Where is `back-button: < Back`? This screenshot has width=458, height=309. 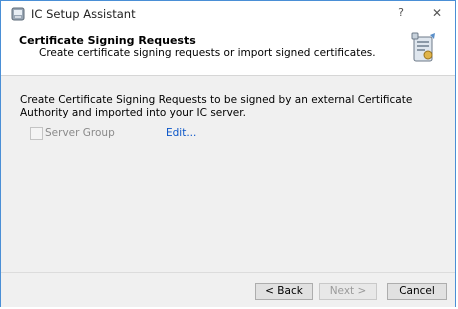 back-button: < Back is located at coordinates (284, 291).